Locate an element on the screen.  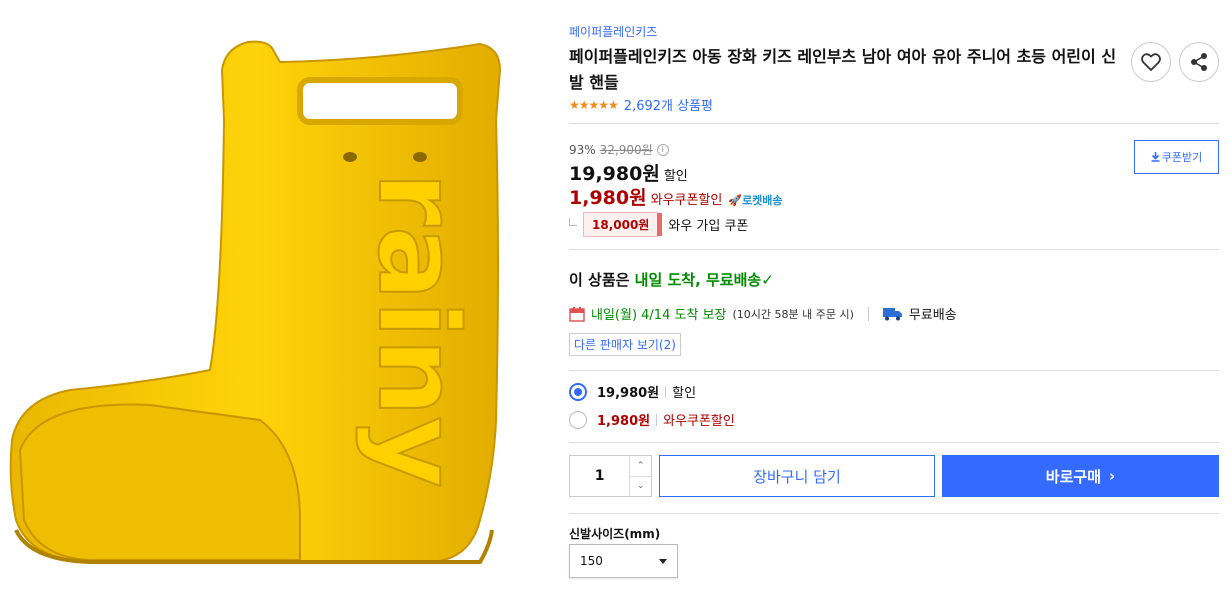
buy-now-button: 바로구매 › is located at coordinates (1080, 476).